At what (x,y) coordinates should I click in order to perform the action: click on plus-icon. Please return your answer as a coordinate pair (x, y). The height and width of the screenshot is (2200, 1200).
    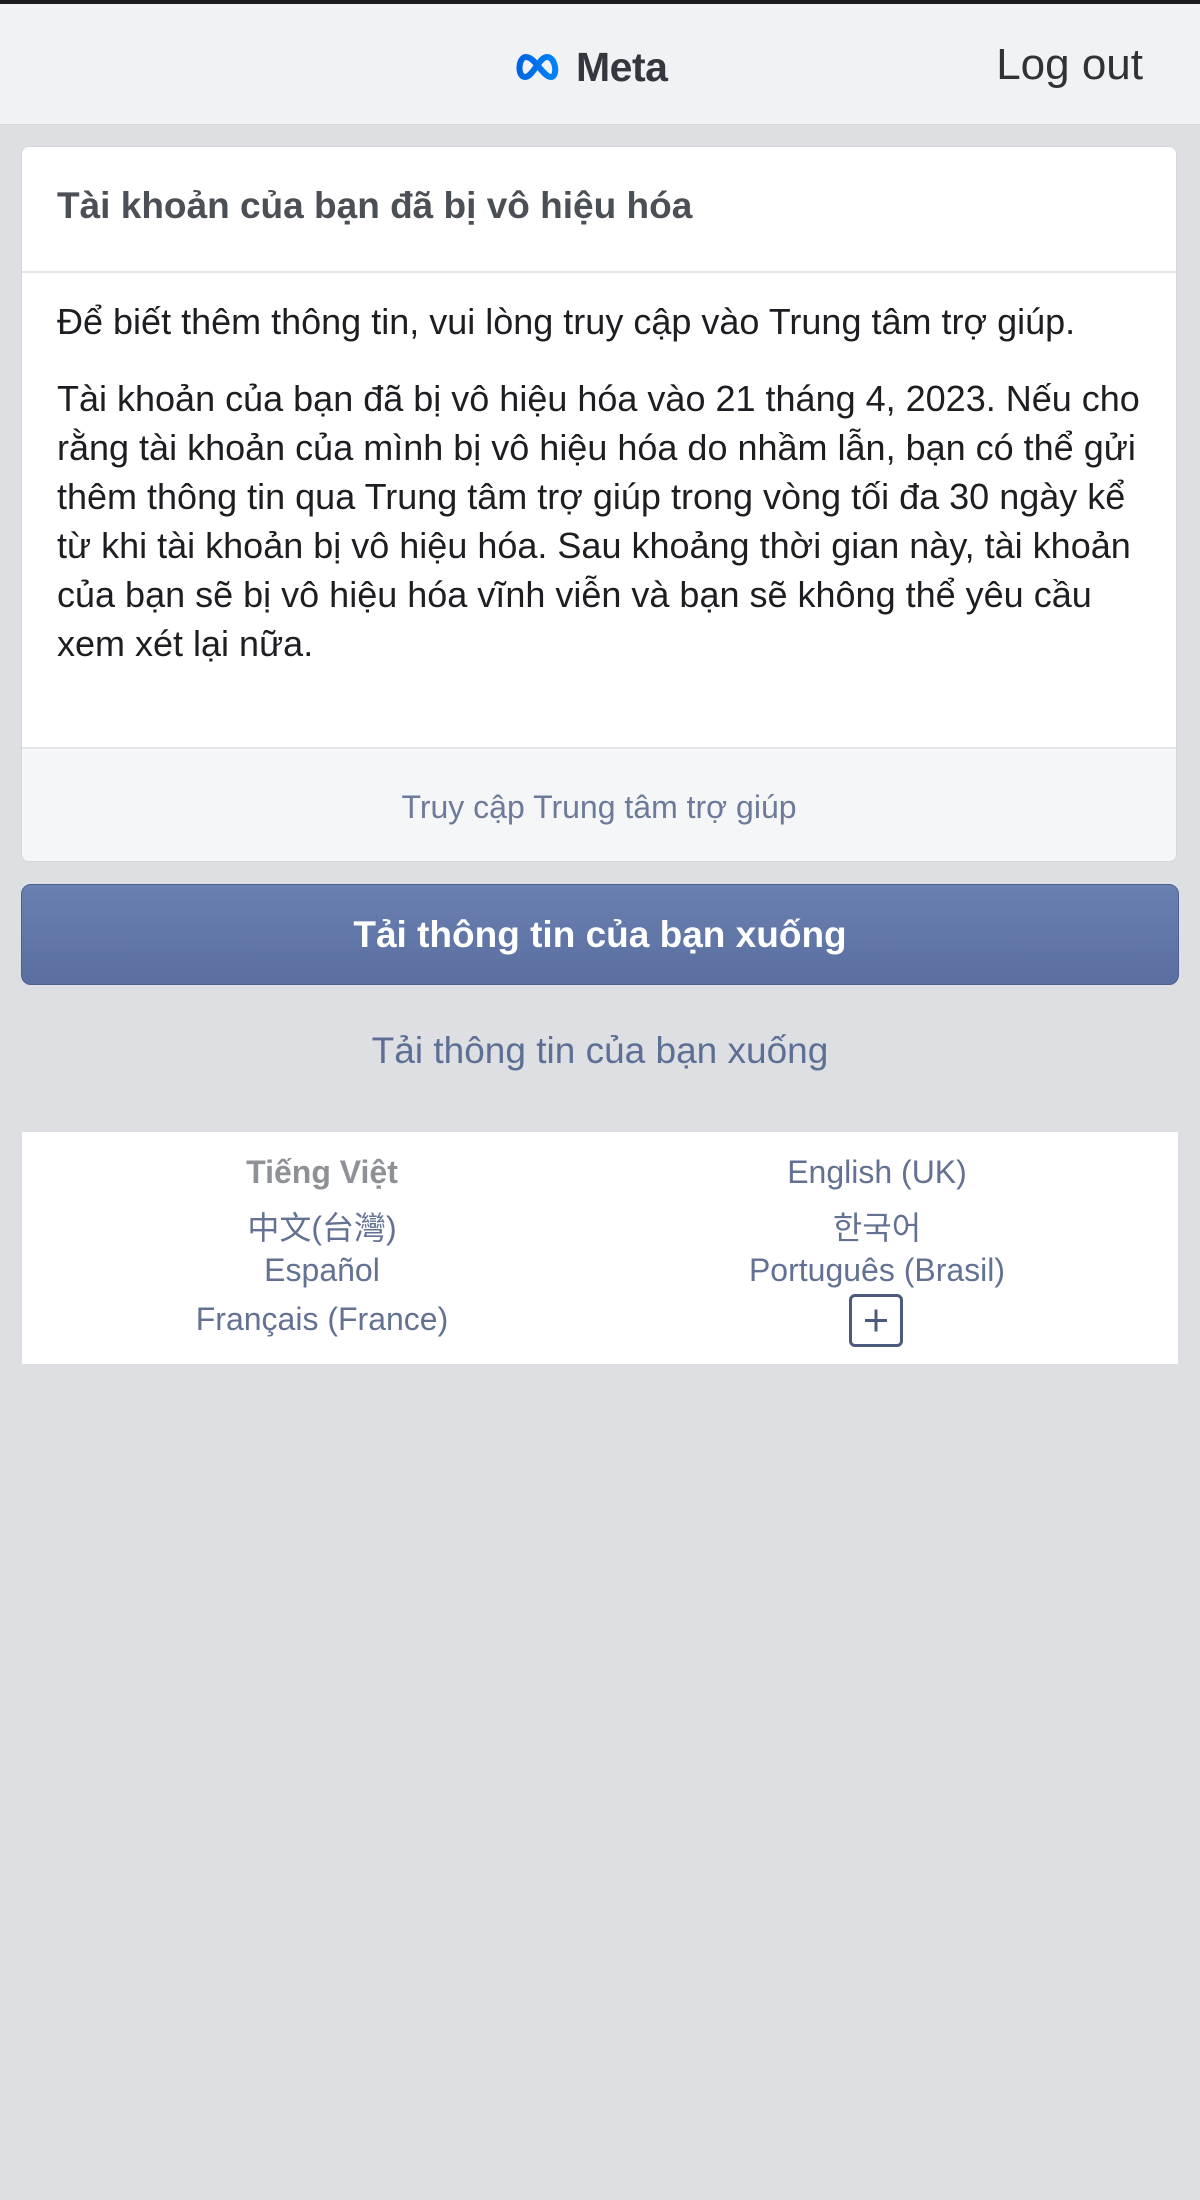
    Looking at the image, I should click on (876, 1320).